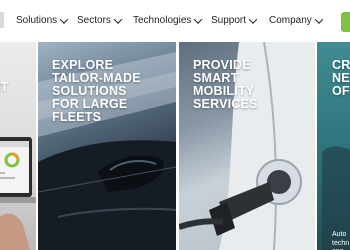 Image resolution: width=350 pixels, height=250 pixels. What do you see at coordinates (4, 87) in the screenshot?
I see `card-title: IT` at bounding box center [4, 87].